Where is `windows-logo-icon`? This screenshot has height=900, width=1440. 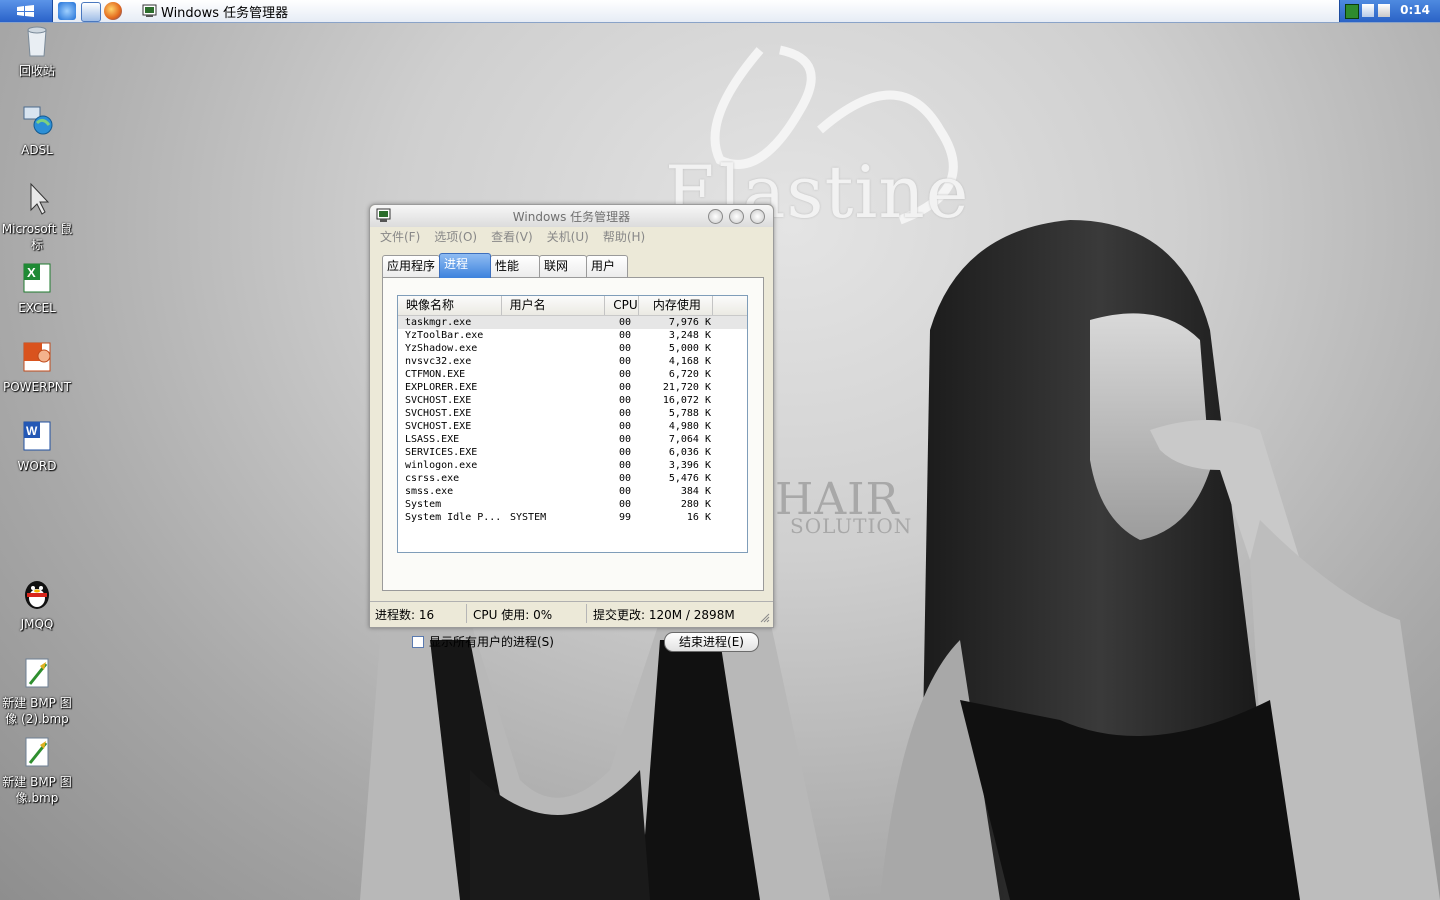 windows-logo-icon is located at coordinates (25, 11).